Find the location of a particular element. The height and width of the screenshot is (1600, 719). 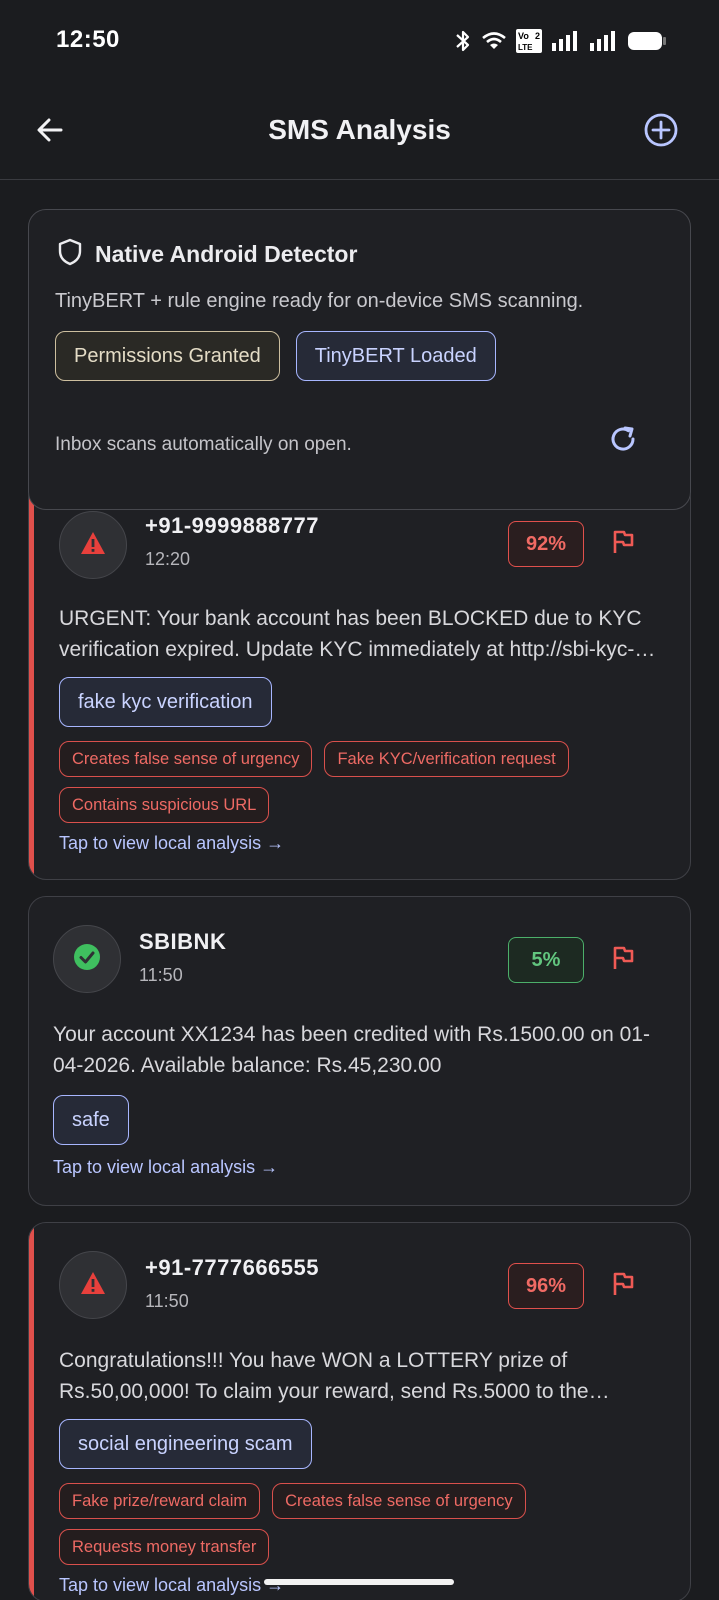

sender: +91-9999888777 is located at coordinates (232, 525).